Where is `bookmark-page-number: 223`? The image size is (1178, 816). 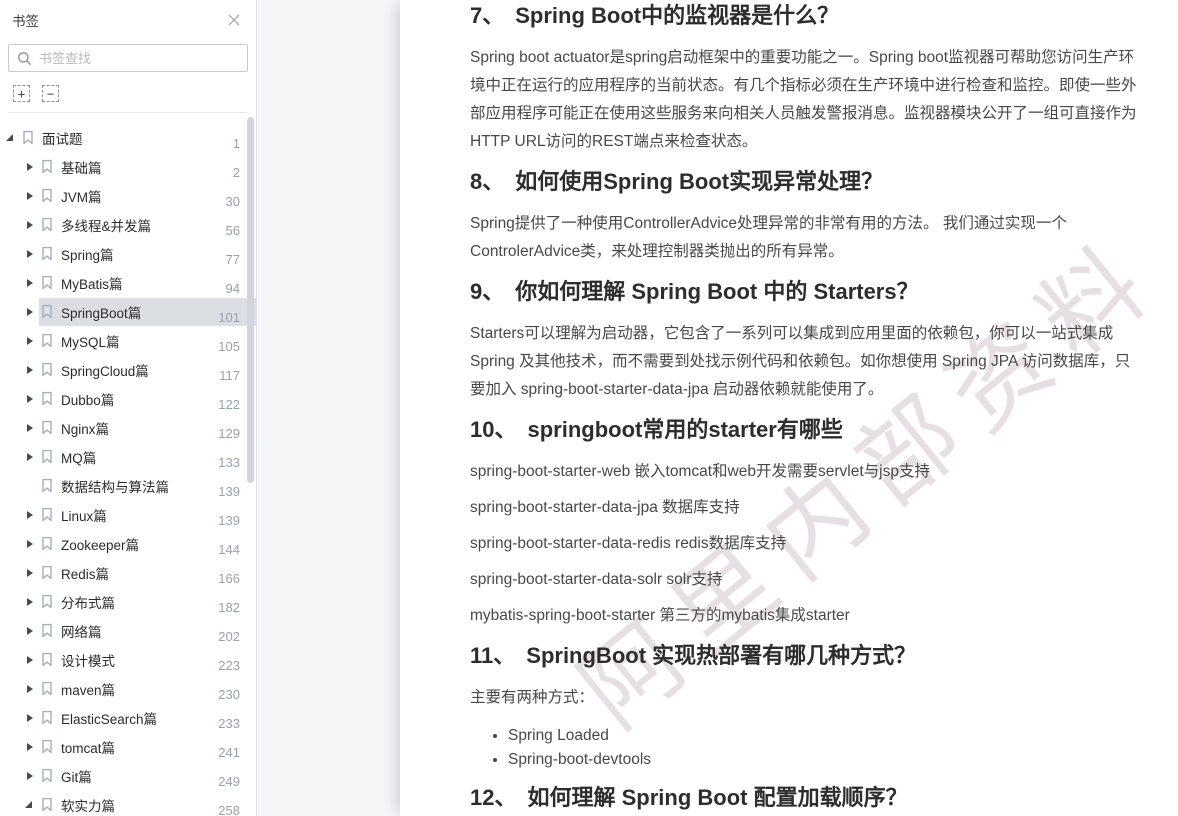 bookmark-page-number: 223 is located at coordinates (229, 665).